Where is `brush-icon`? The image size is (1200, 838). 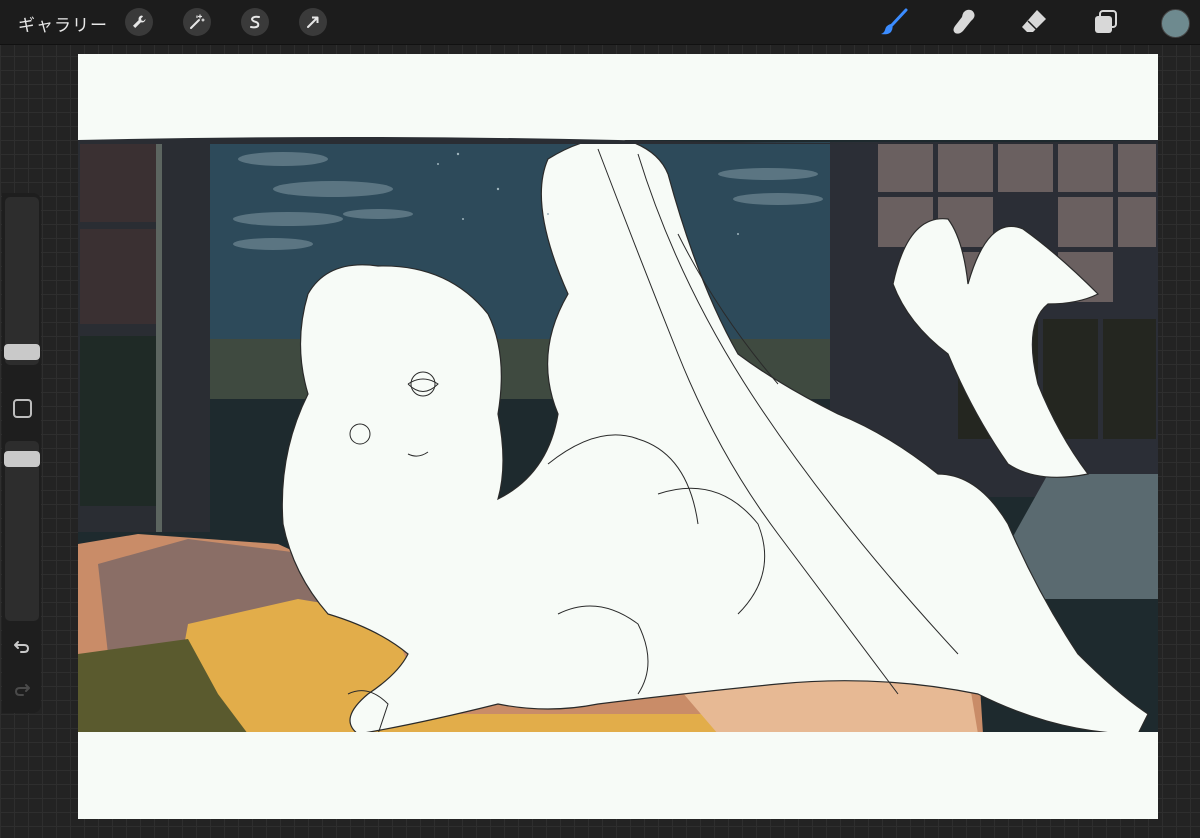
brush-icon is located at coordinates (894, 21).